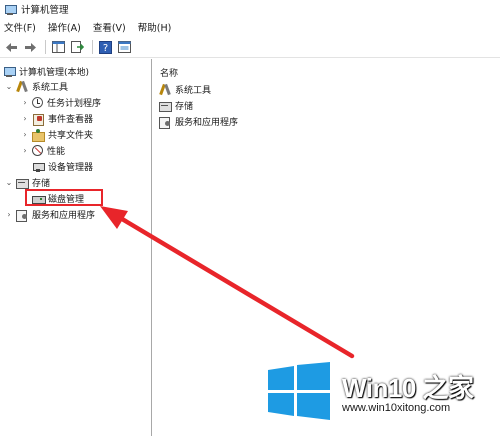  I want to click on watermark-url: www.win10xitong.com, so click(396, 408).